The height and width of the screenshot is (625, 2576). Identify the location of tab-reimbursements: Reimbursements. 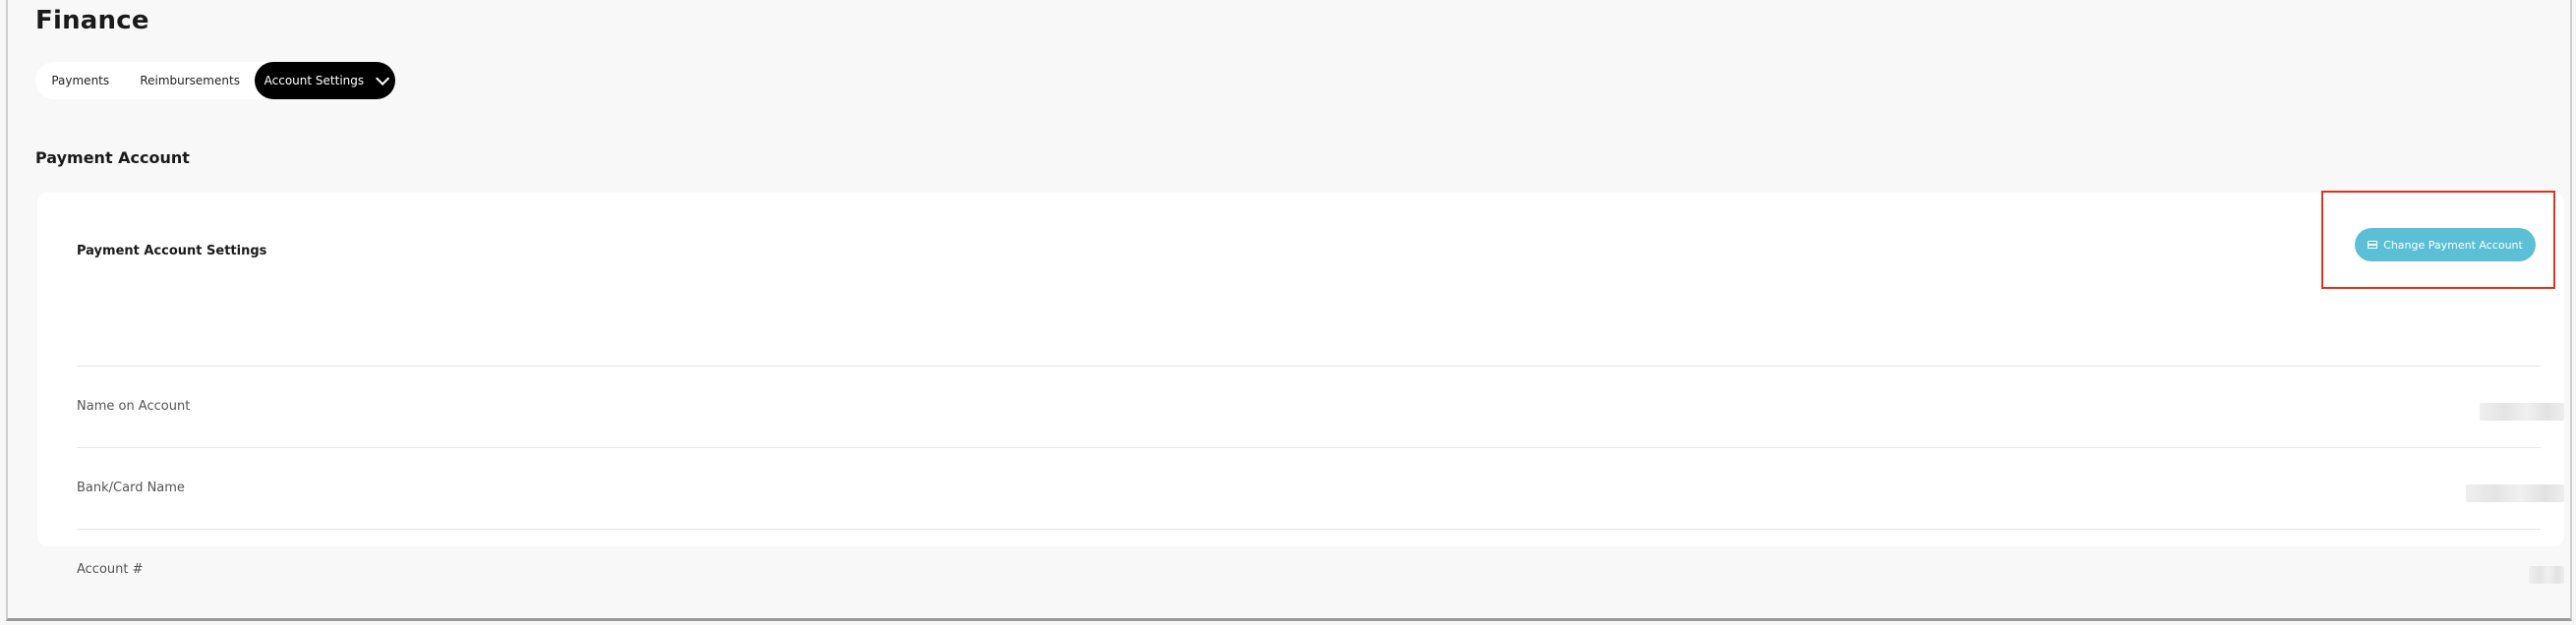
(190, 80).